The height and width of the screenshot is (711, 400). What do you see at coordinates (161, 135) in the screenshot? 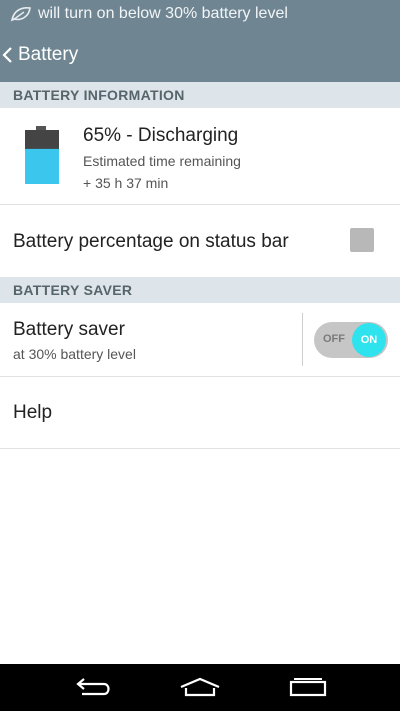
I see `battery-status: 65% - Discharging` at bounding box center [161, 135].